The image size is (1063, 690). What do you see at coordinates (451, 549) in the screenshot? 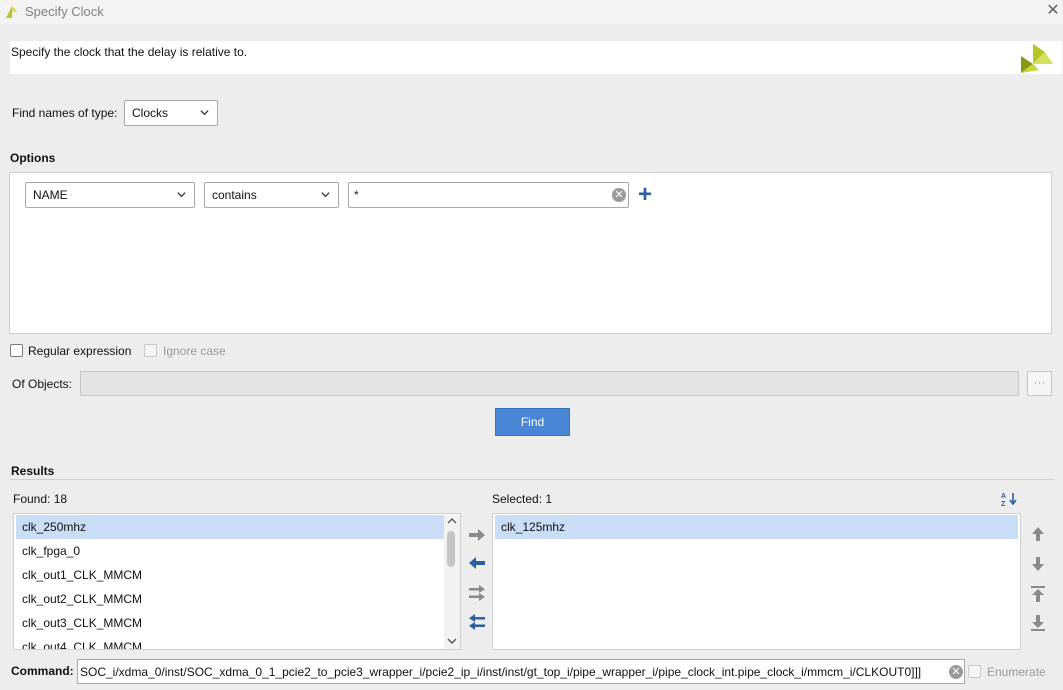
I see `scrollbar-thumb` at bounding box center [451, 549].